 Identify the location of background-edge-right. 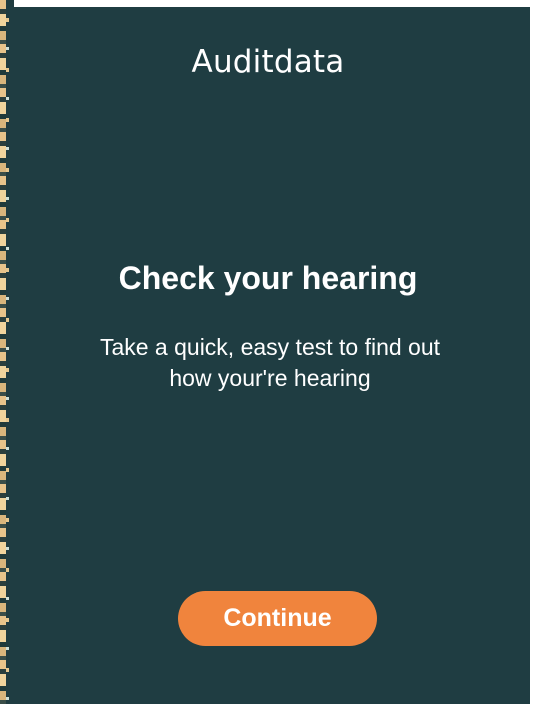
(533, 352).